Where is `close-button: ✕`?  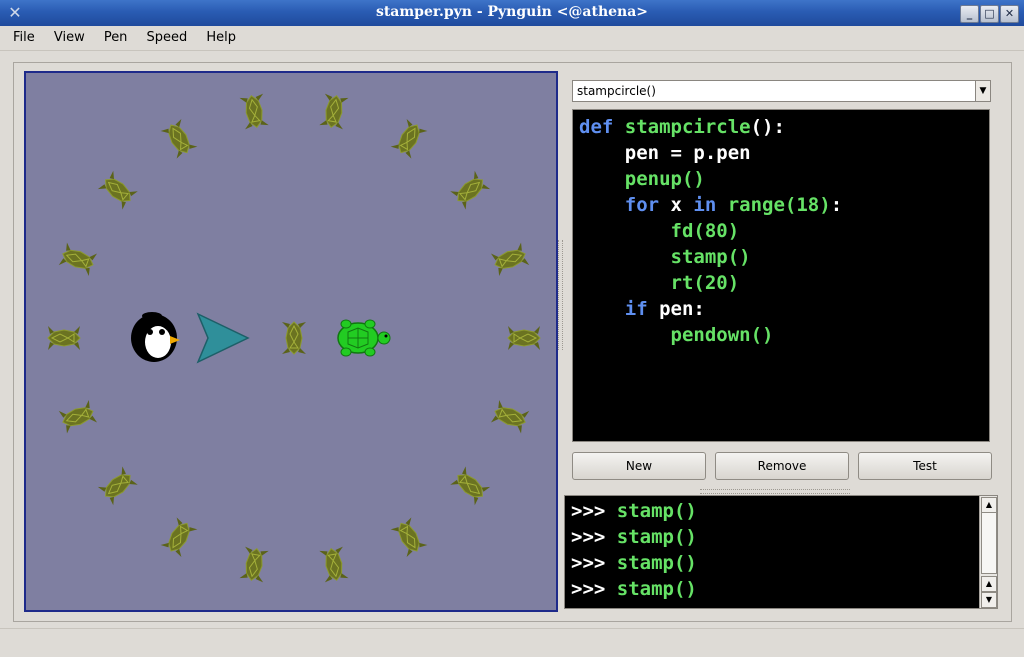 close-button: ✕ is located at coordinates (1009, 14).